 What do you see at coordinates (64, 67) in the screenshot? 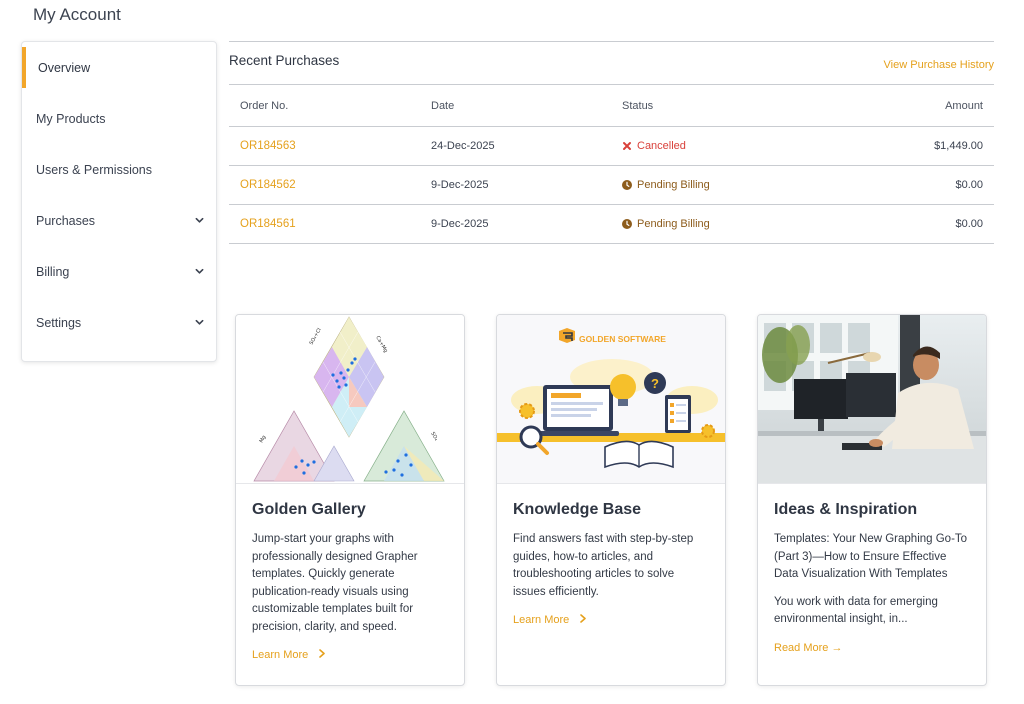
I see `sidebar-item-label: Overview` at bounding box center [64, 67].